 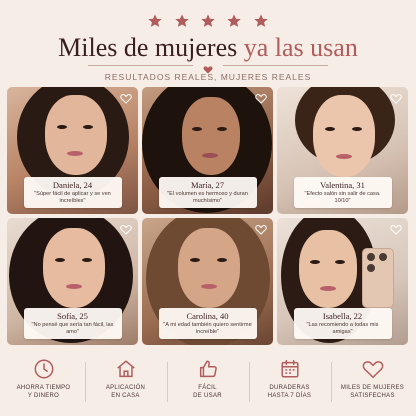 What do you see at coordinates (207, 316) in the screenshot?
I see `testimonial-name: Carolina, 40` at bounding box center [207, 316].